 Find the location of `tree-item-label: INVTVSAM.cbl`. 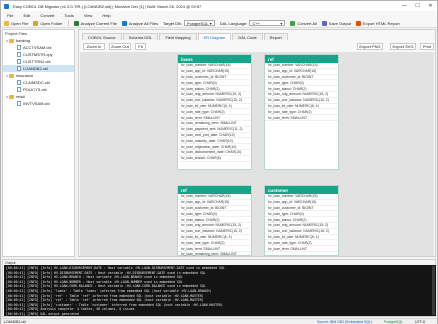

tree-item-label: INVTVSAM.cbl is located at coordinates (36, 103).